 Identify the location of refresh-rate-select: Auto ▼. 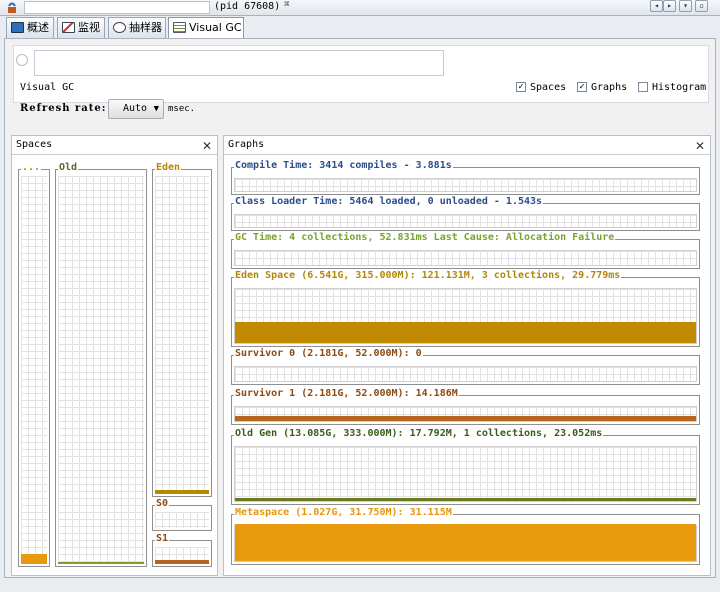
(136, 109).